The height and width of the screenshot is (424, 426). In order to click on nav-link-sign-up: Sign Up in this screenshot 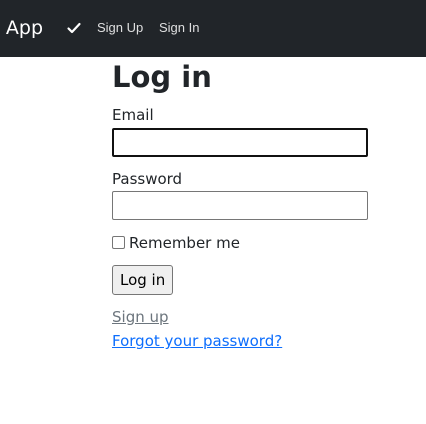, I will do `click(120, 28)`.